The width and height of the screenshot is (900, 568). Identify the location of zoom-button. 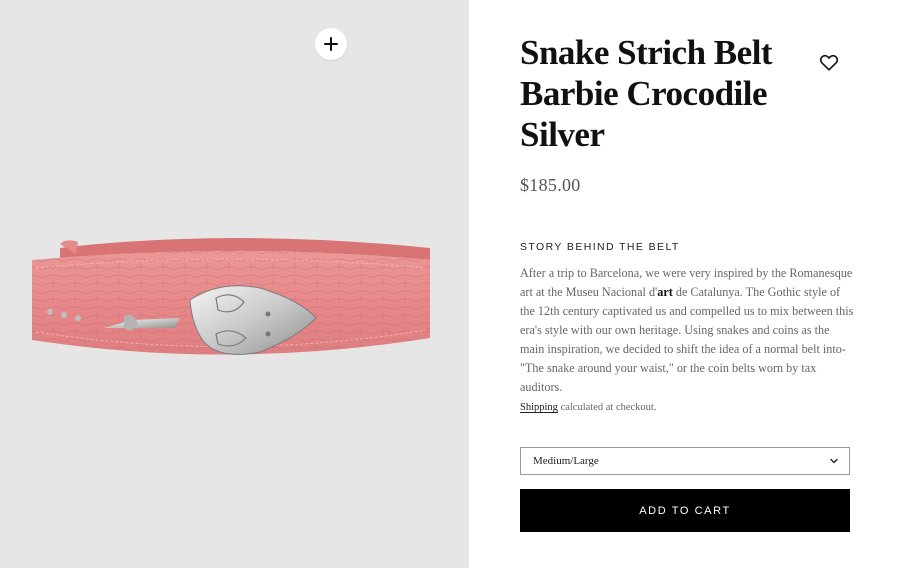
(331, 44).